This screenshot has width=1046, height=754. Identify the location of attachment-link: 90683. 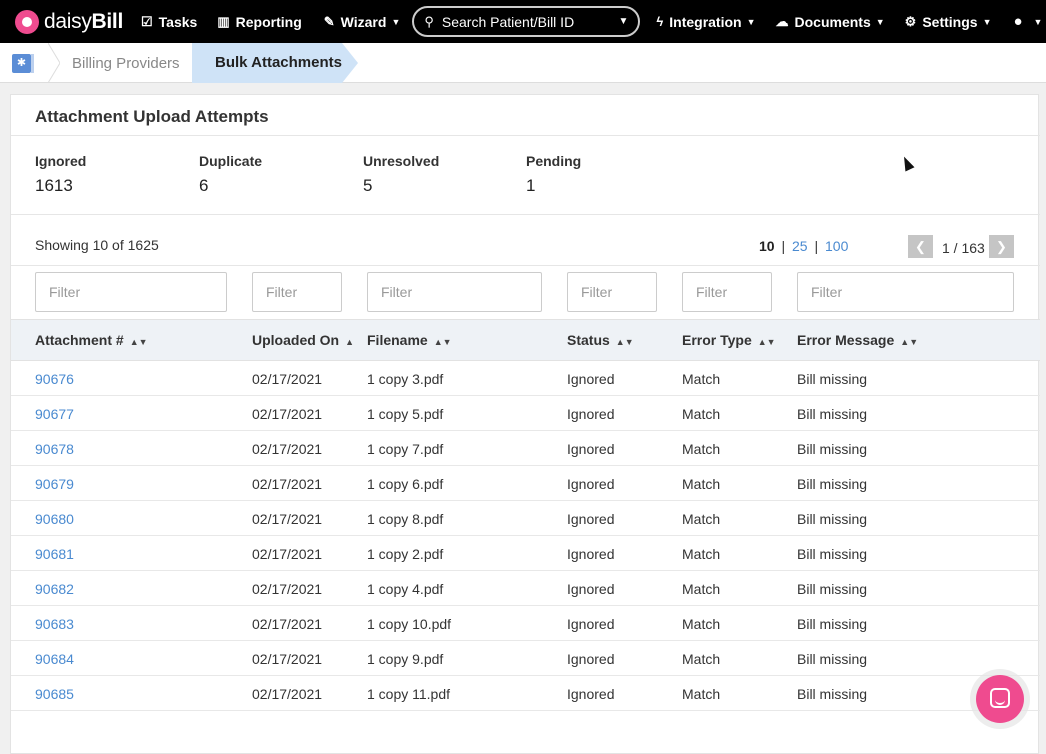
(54, 624).